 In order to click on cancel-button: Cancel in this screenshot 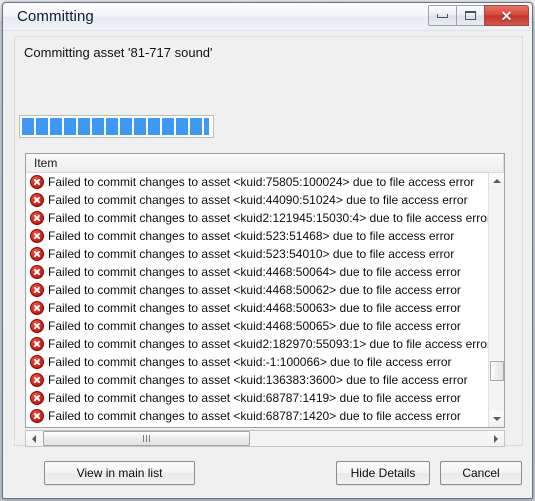, I will do `click(481, 473)`.